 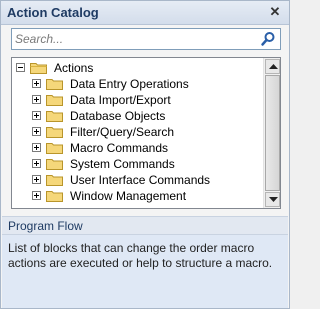 I want to click on scroll-thumb, so click(x=272, y=133).